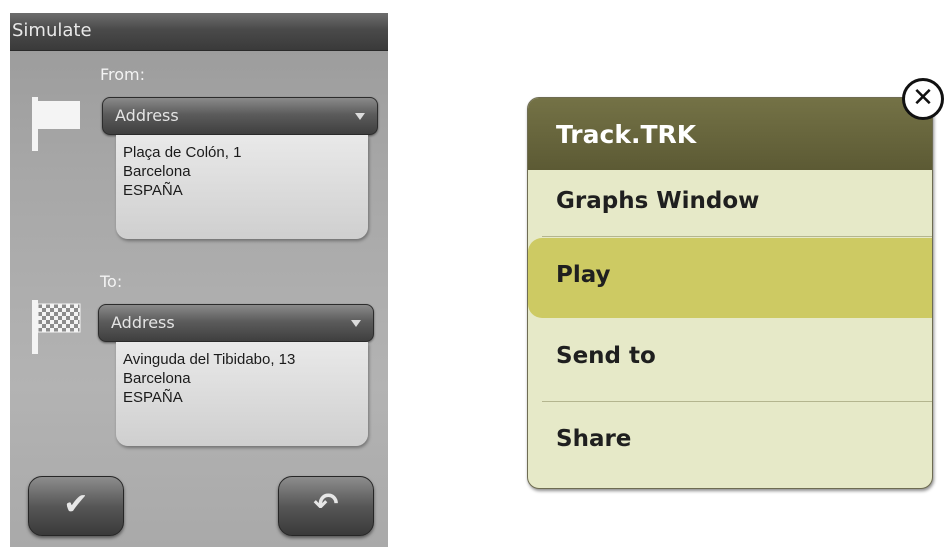  What do you see at coordinates (56, 124) in the screenshot?
I see `start-flag-icon` at bounding box center [56, 124].